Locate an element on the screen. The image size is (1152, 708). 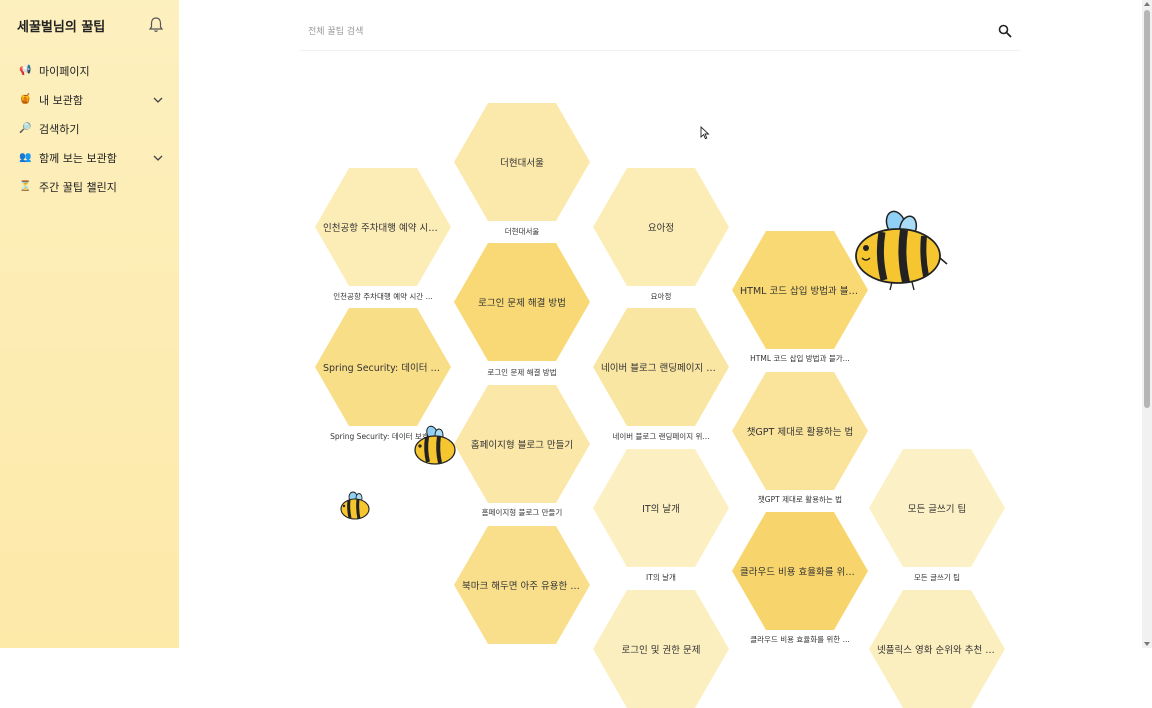
tip-title: 모든 글쓰기 팁 is located at coordinates (937, 509).